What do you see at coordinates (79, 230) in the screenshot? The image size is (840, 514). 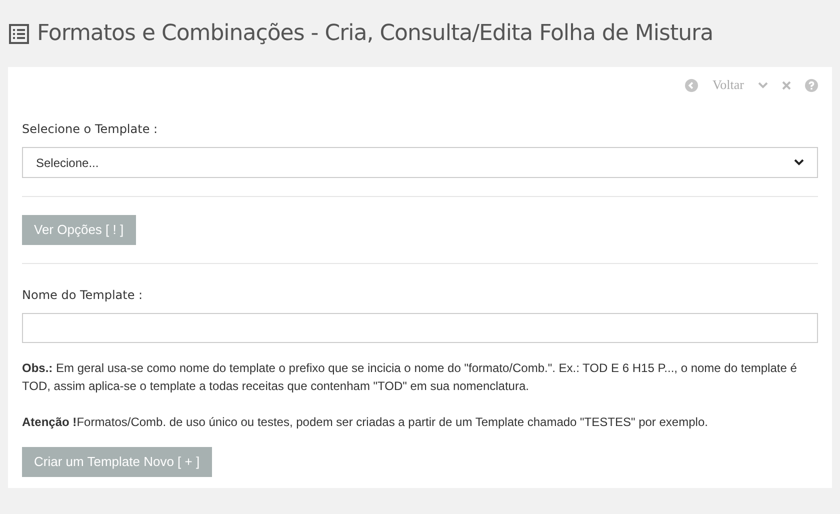 I see `view-options-button: Ver Opções [ ! ]` at bounding box center [79, 230].